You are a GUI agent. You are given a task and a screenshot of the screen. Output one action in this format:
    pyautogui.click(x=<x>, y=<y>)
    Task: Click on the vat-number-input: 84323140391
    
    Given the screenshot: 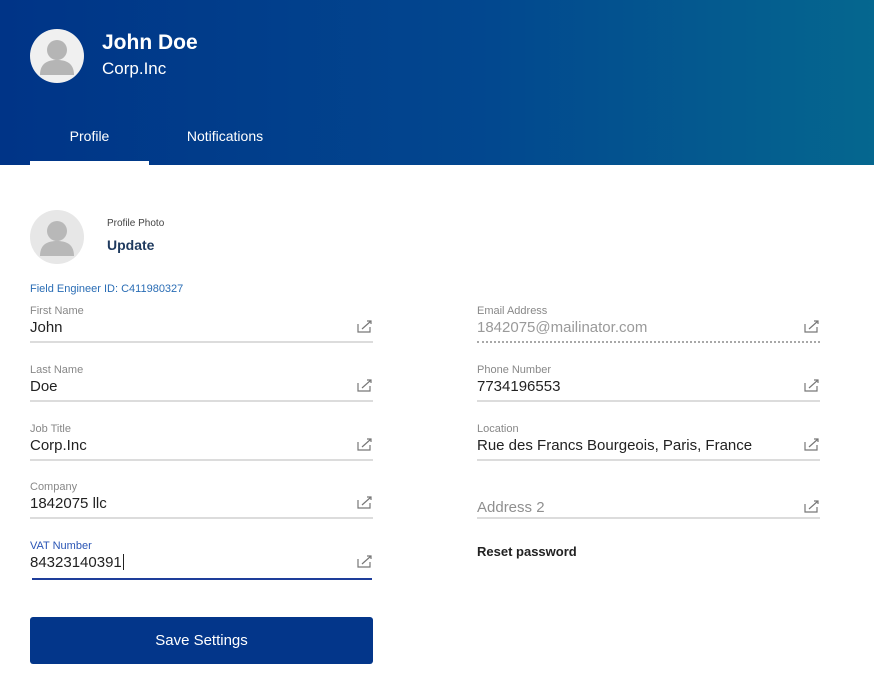 What is the action you would take?
    pyautogui.click(x=190, y=562)
    